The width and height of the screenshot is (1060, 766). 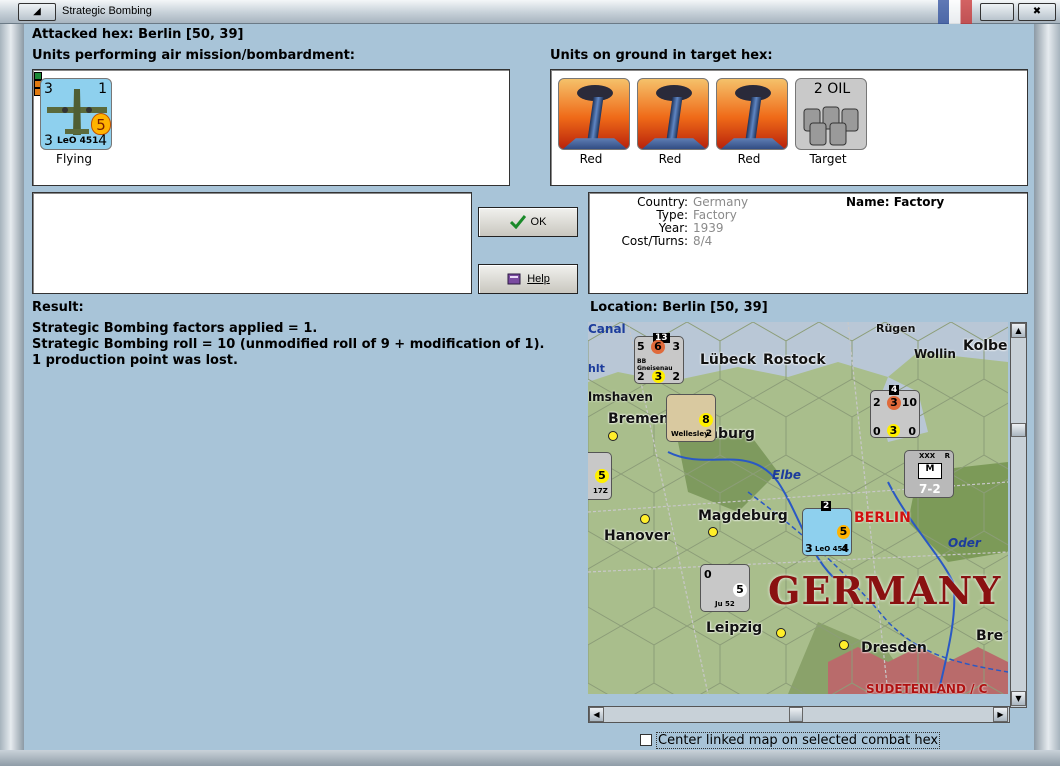 I want to click on ground-units-label: Units on ground in target hex:, so click(x=661, y=55).